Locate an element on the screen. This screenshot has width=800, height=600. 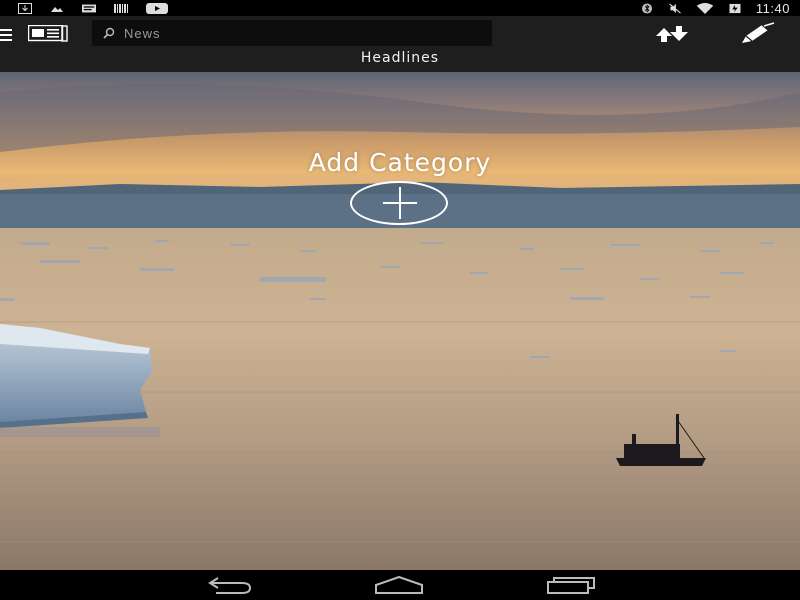
search-input is located at coordinates (304, 33).